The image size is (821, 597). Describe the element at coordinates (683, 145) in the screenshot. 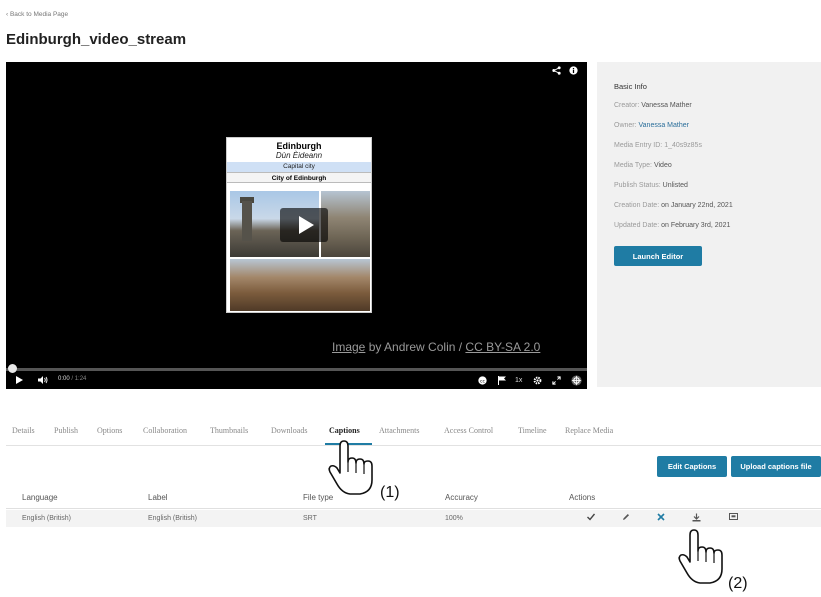

I see `entry-id-value: 1_40s9z85s` at that location.